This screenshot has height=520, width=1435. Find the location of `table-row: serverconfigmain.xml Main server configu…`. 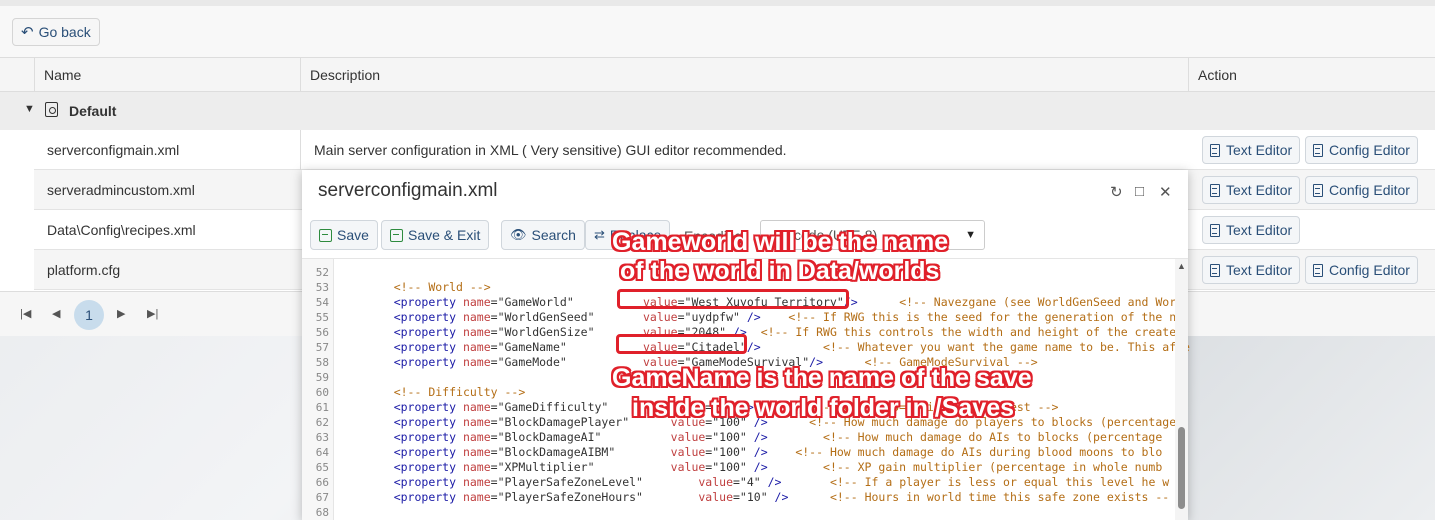

table-row: serverconfigmain.xml Main server configu… is located at coordinates (734, 150).